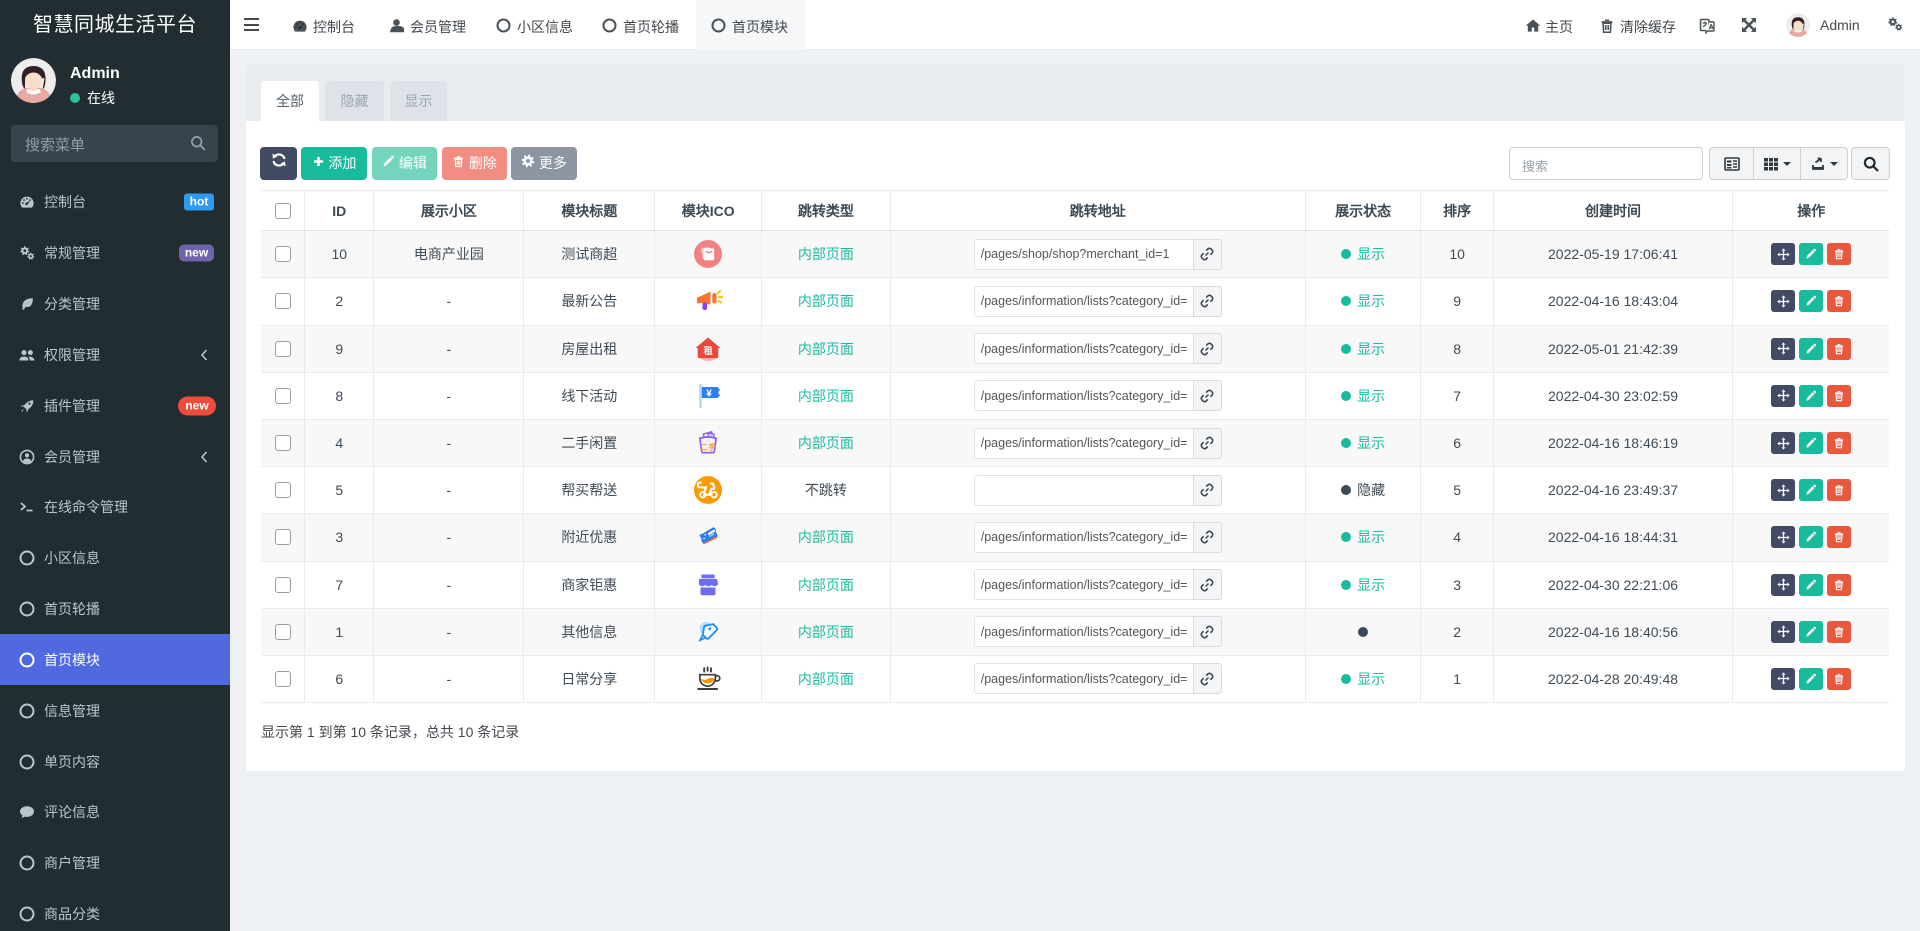 The width and height of the screenshot is (1920, 931). Describe the element at coordinates (708, 349) in the screenshot. I see `svg-text: 租` at that location.